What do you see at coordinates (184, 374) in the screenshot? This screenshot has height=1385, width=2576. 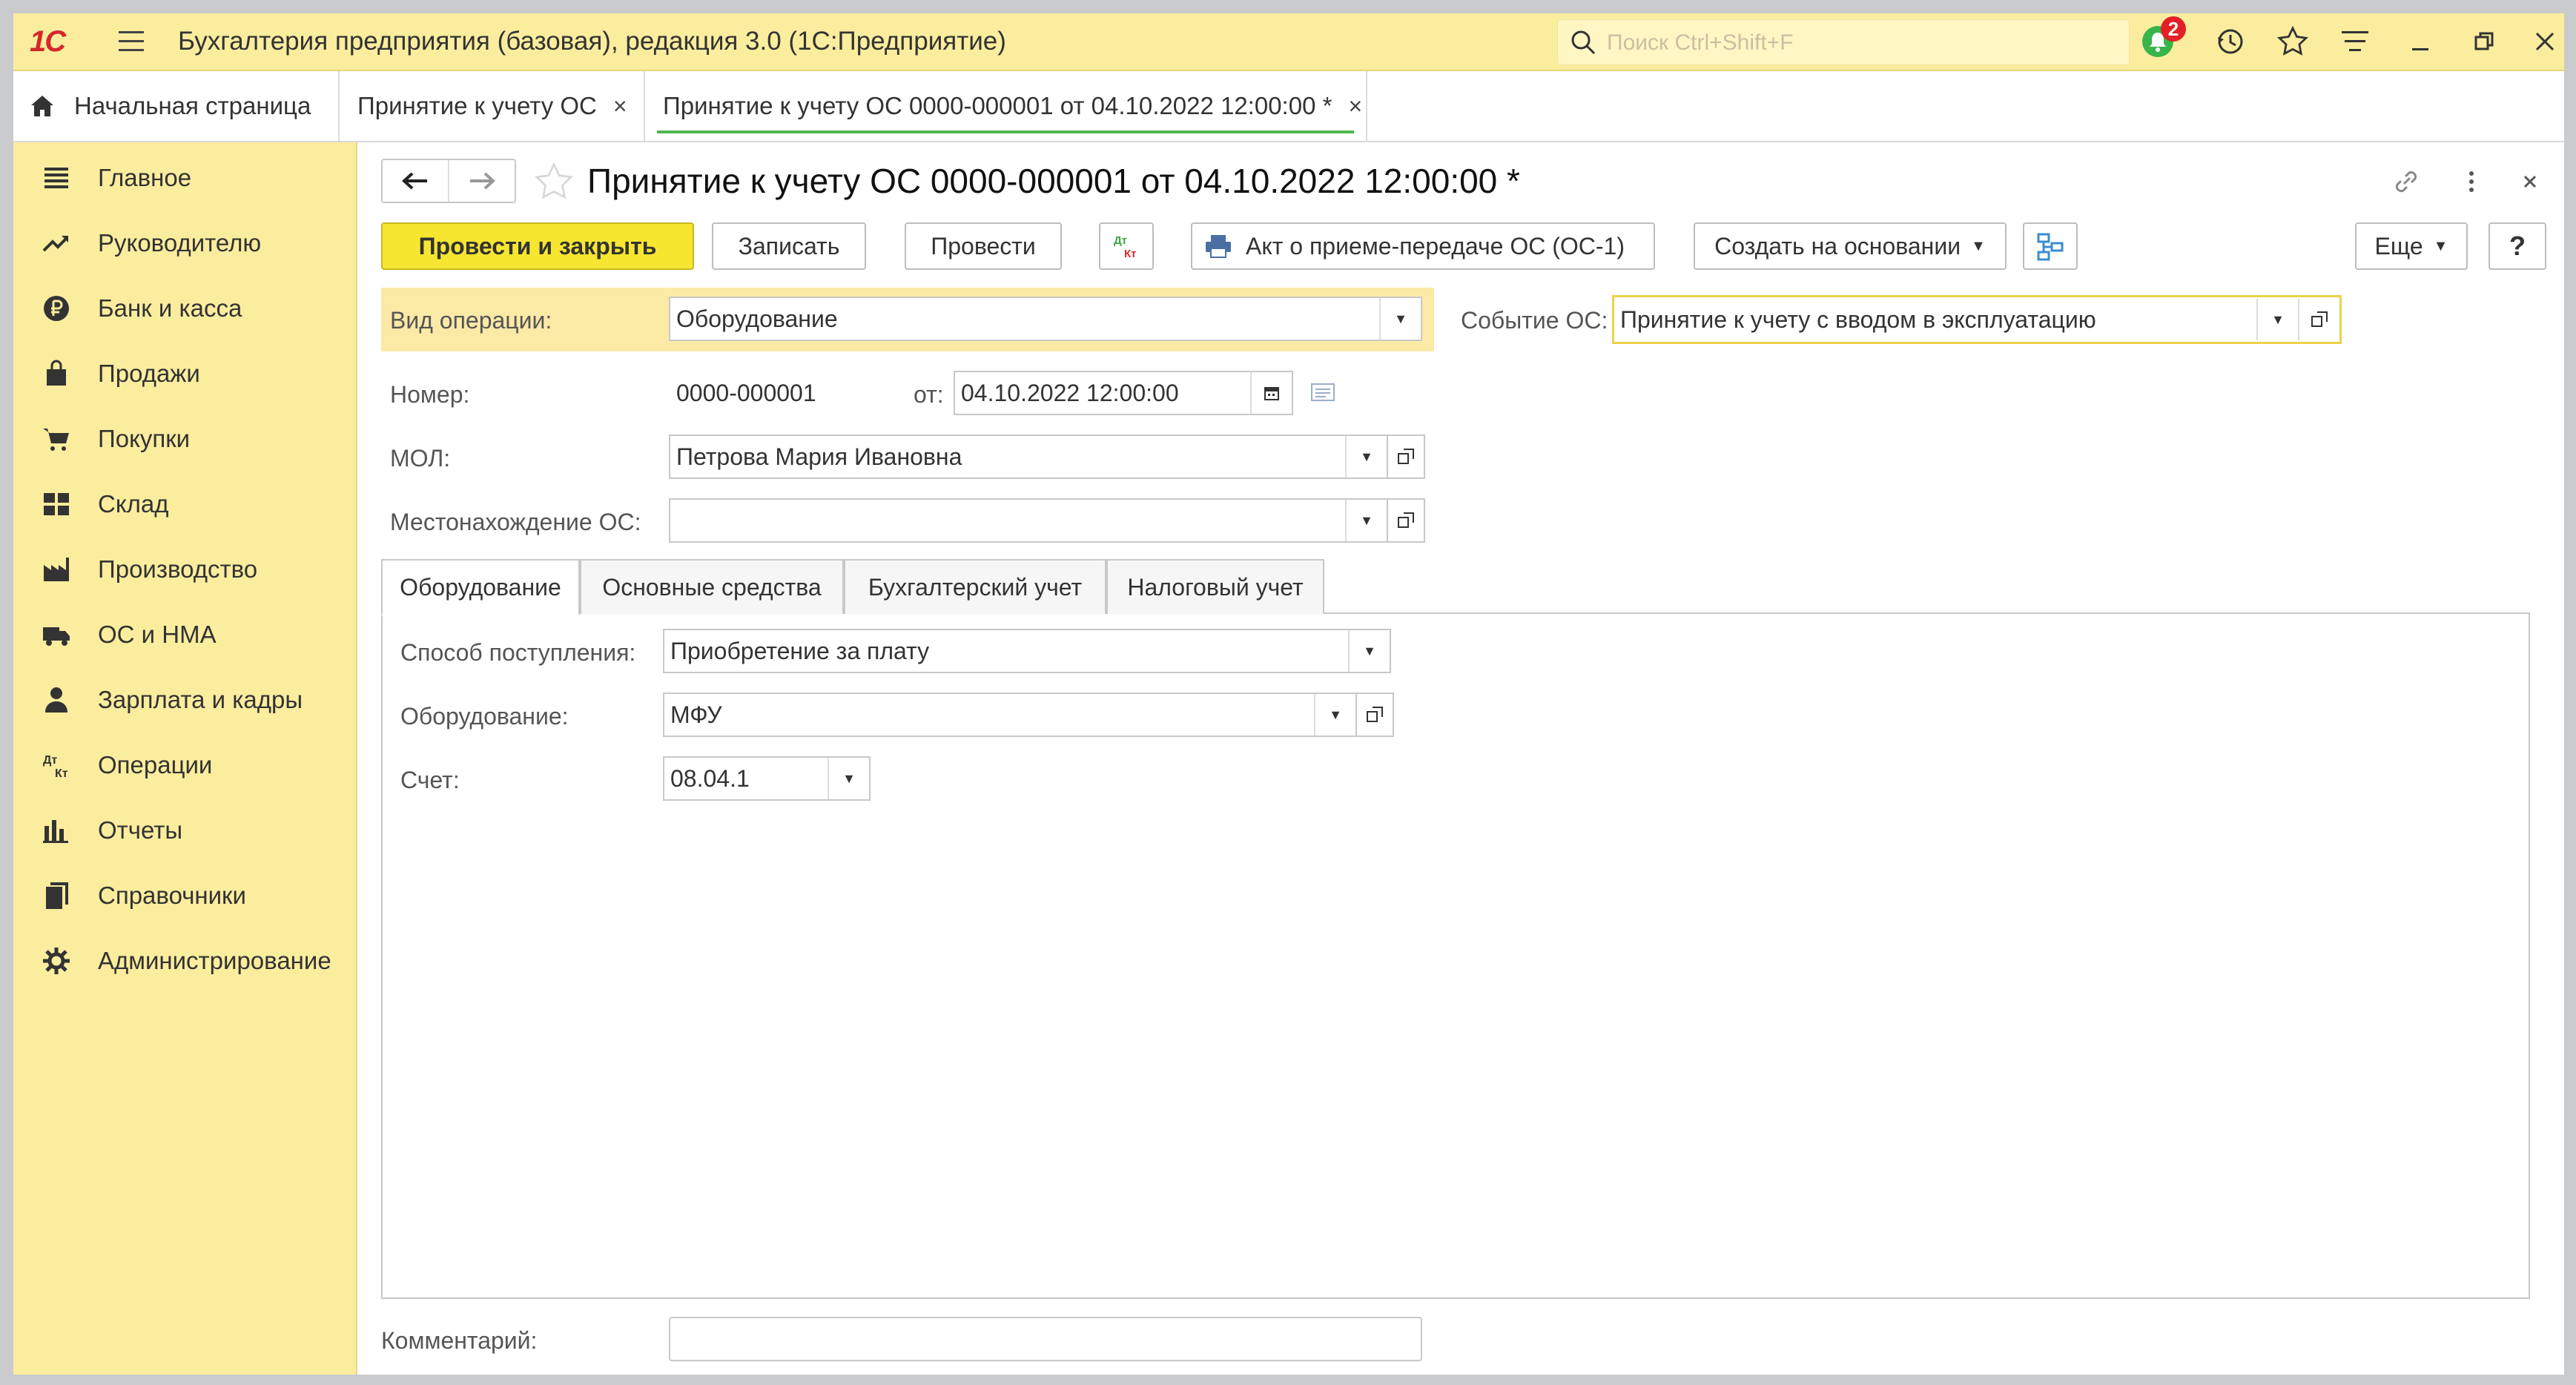 I see `sidebar-item-sales: Продажи` at bounding box center [184, 374].